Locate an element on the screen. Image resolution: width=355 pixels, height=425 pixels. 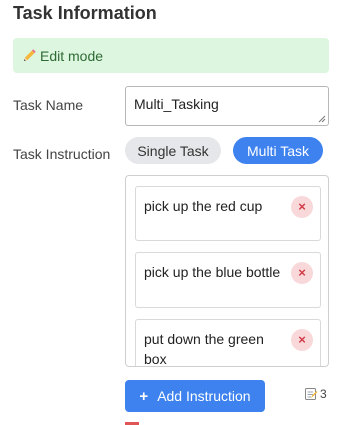
panel-title: Task Information is located at coordinates (85, 13).